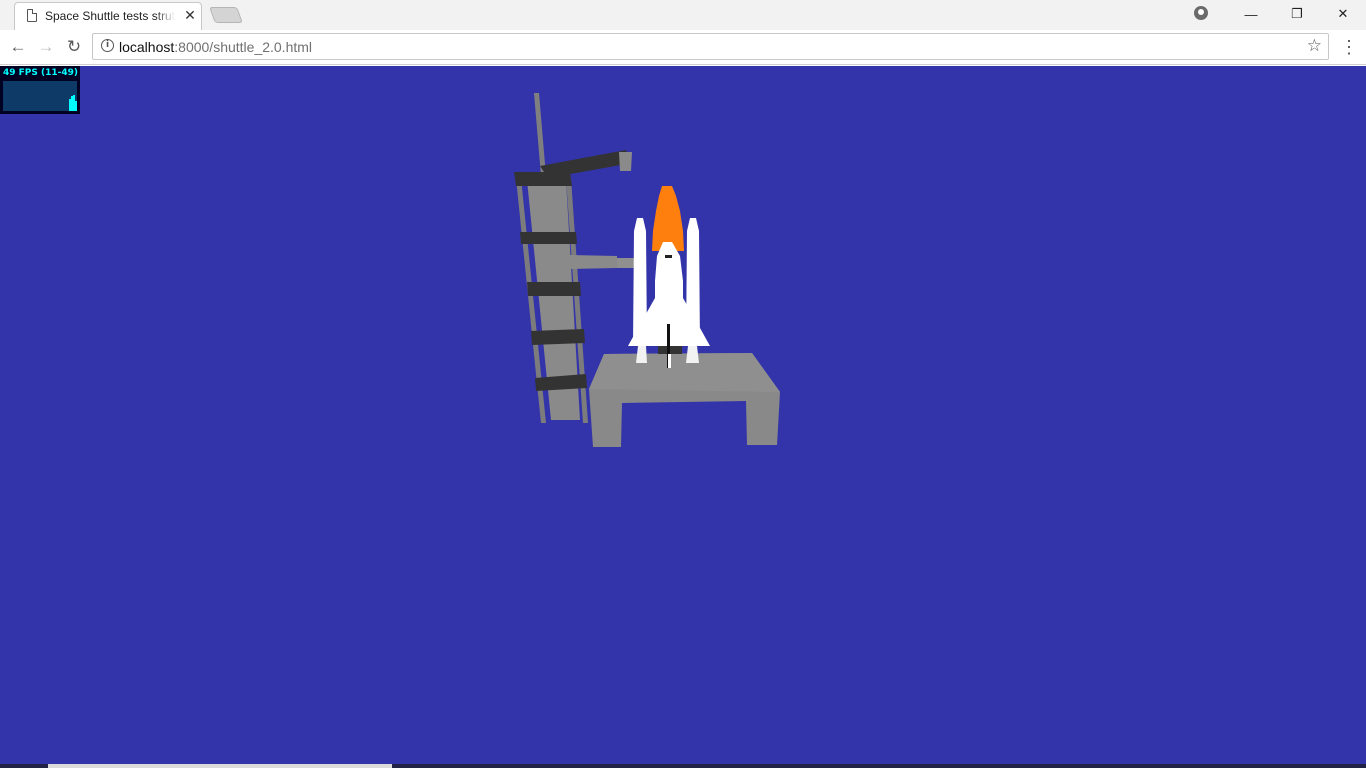 The image size is (1366, 768). I want to click on tab-strip: Space Shuttle tests strut ✕ — ❐ ✕, so click(683, 15).